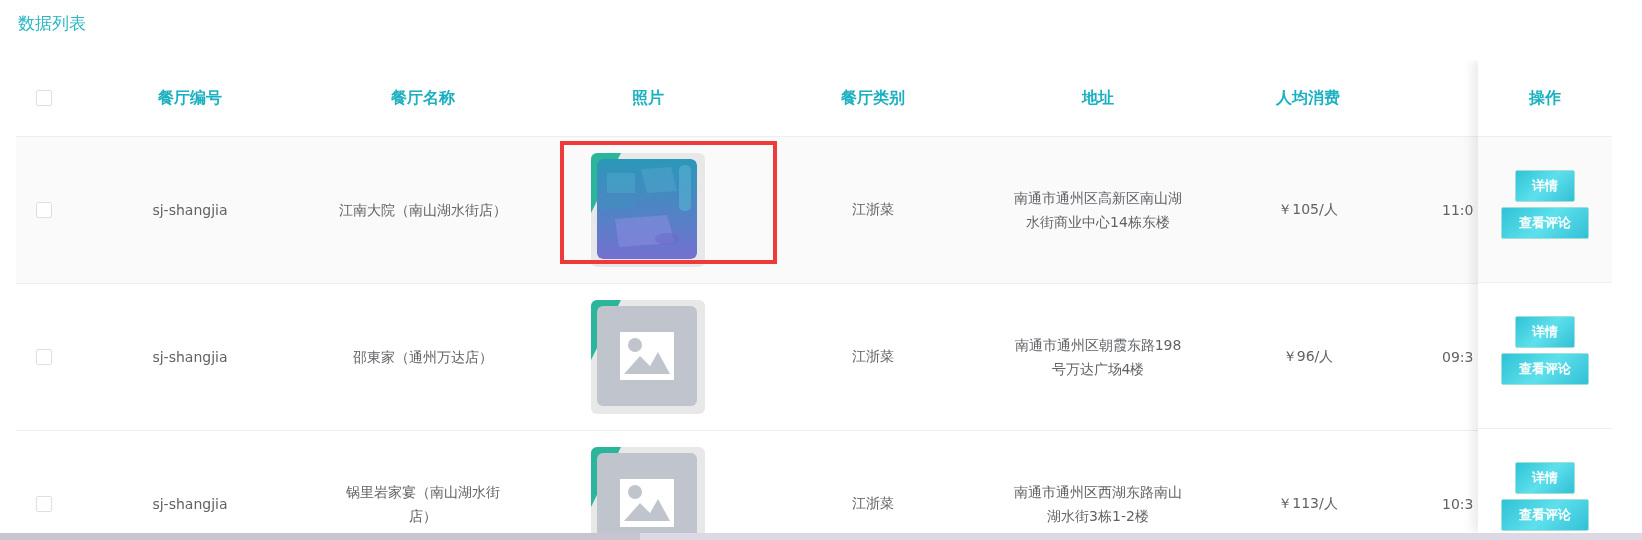 This screenshot has height=540, width=1642. Describe the element at coordinates (1308, 98) in the screenshot. I see `column-header: 人均消费` at that location.